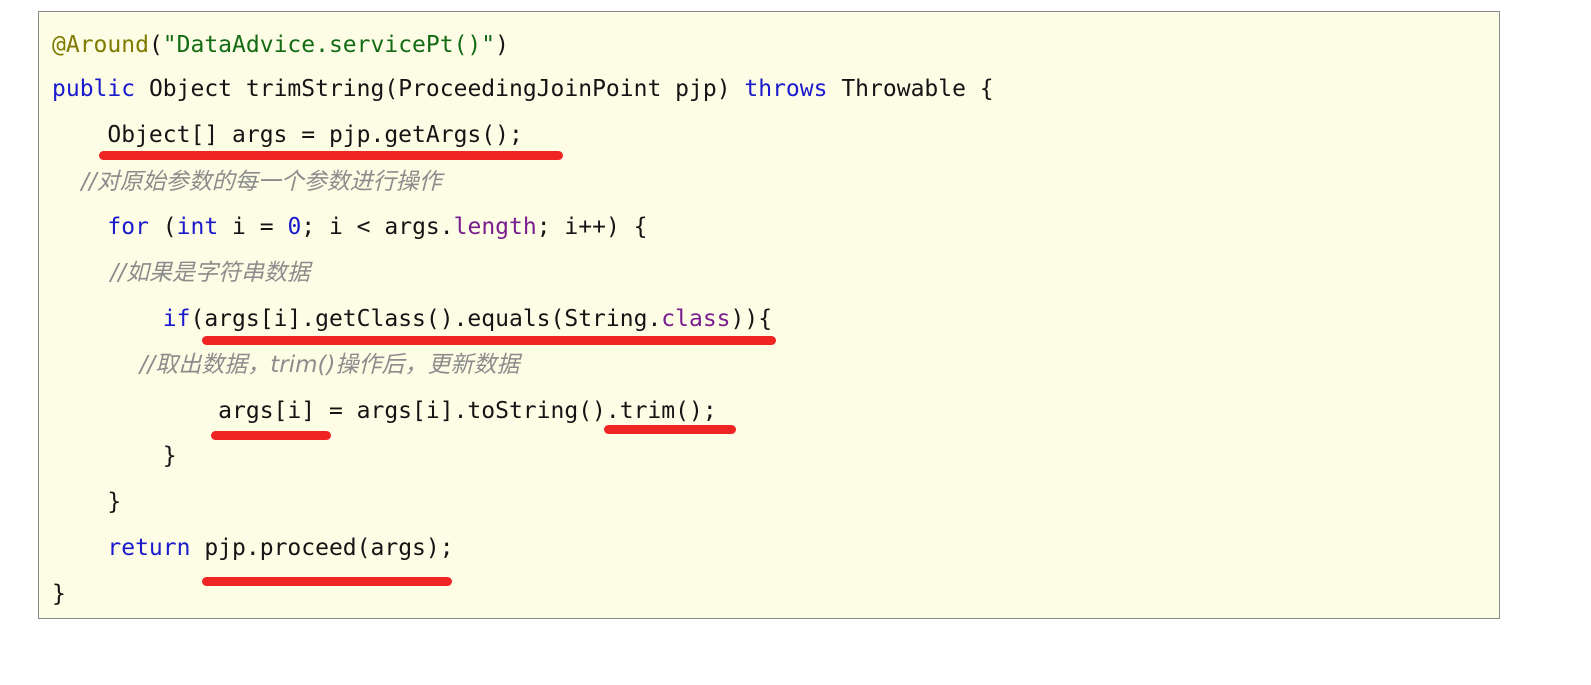 This screenshot has height=685, width=1591. What do you see at coordinates (197, 227) in the screenshot?
I see `code-token-kw: int` at bounding box center [197, 227].